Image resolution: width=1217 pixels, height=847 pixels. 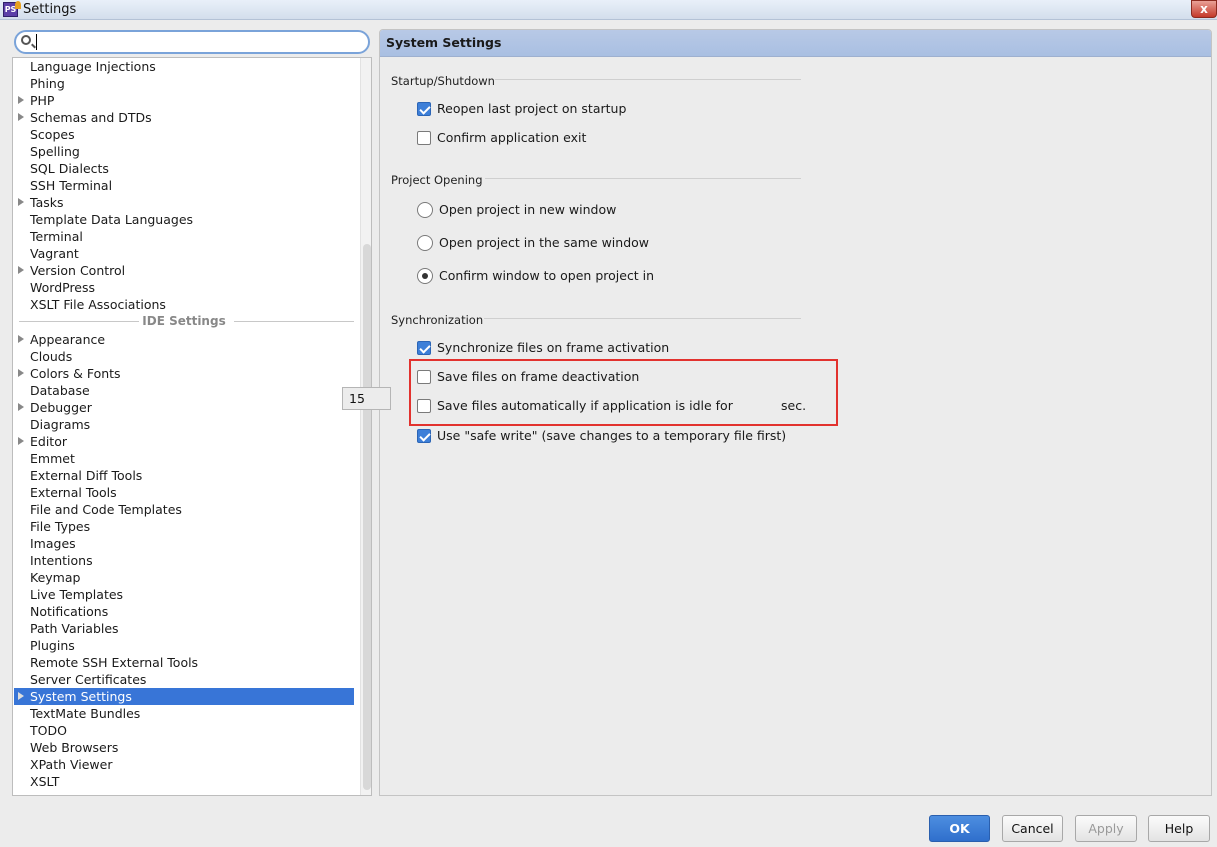 I want to click on tree-item: Images, so click(x=184, y=543).